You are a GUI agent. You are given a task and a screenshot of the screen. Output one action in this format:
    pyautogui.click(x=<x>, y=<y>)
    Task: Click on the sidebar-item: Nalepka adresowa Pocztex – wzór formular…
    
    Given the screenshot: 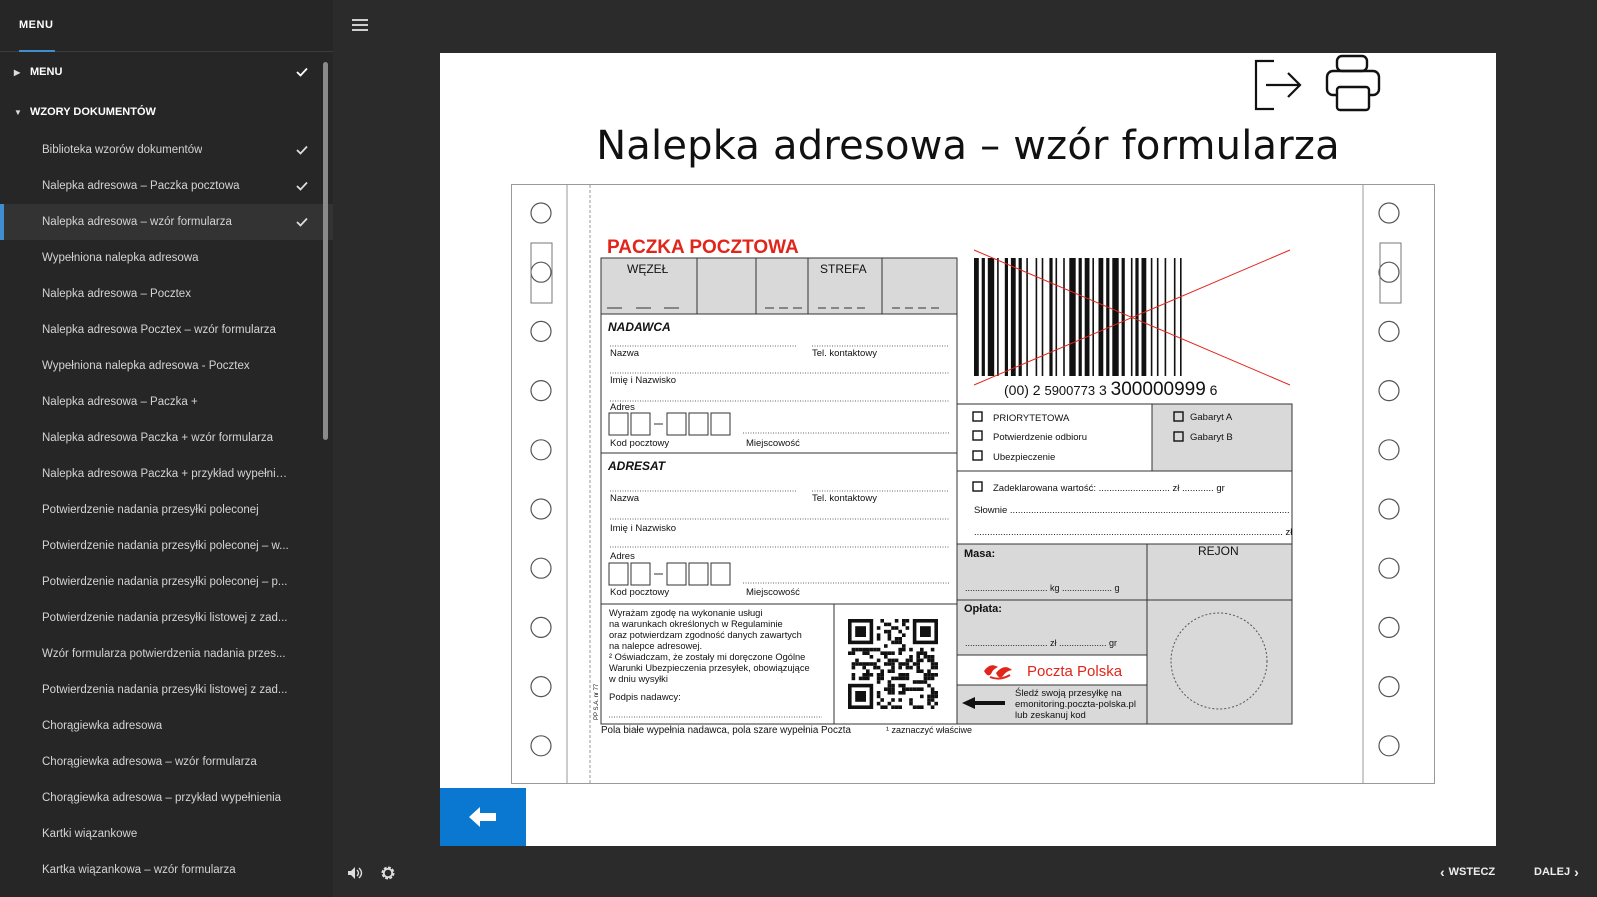 What is the action you would take?
    pyautogui.click(x=166, y=330)
    